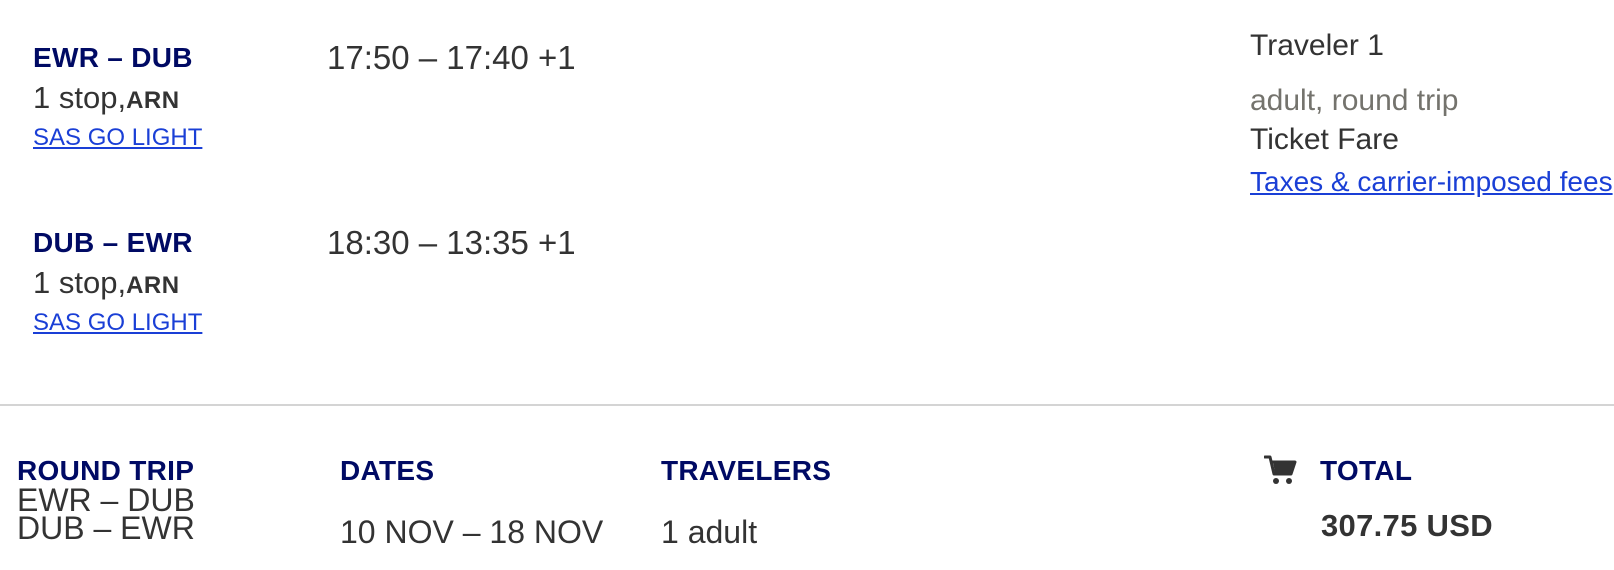 This screenshot has width=1614, height=570. I want to click on total-heading: TOTAL, so click(1366, 470).